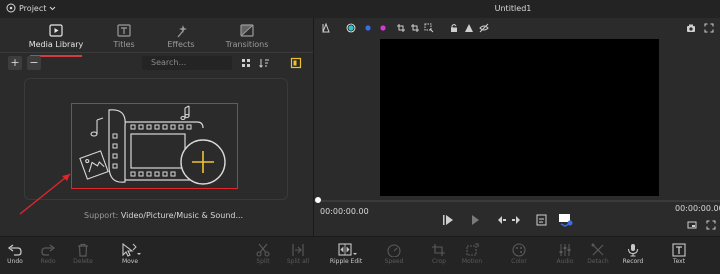 Image resolution: width=720 pixels, height=274 pixels. I want to click on export-icon, so click(566, 220).